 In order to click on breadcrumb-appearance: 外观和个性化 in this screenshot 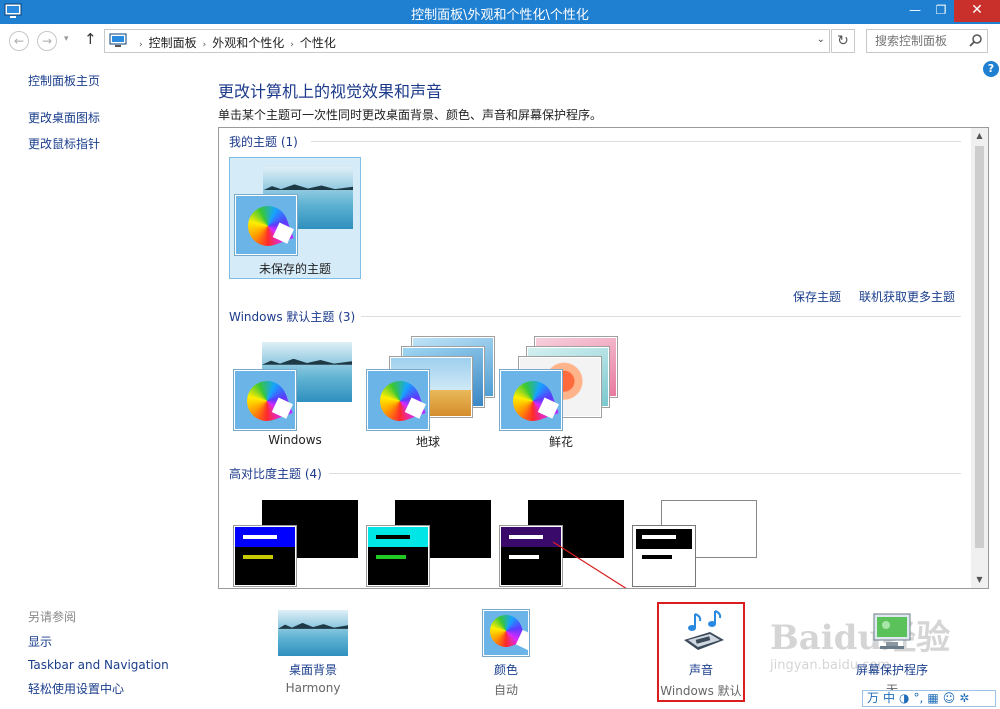, I will do `click(248, 43)`.